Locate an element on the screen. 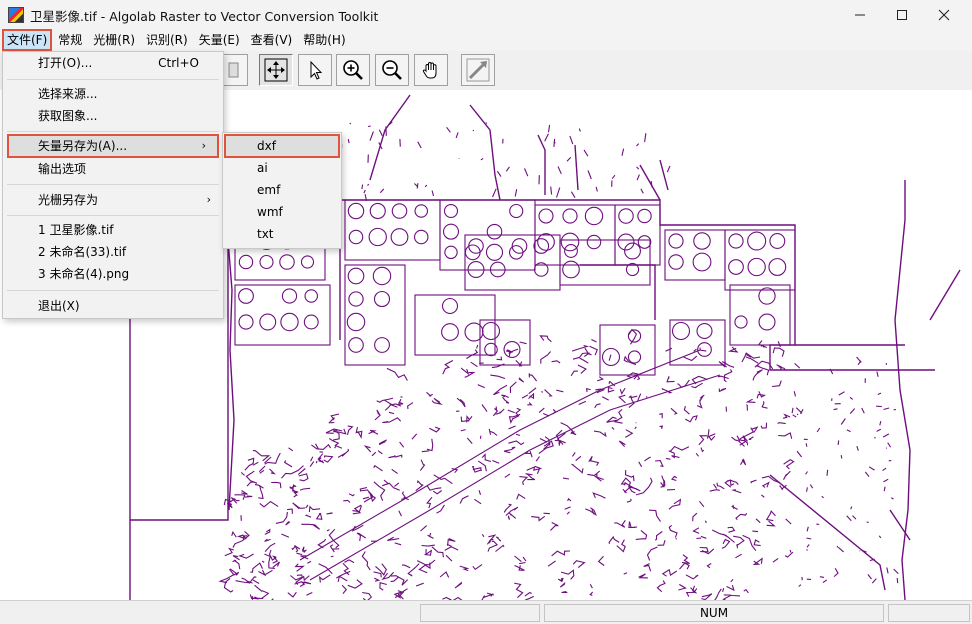 This screenshot has width=972, height=624. zoom-in-icon is located at coordinates (353, 70).